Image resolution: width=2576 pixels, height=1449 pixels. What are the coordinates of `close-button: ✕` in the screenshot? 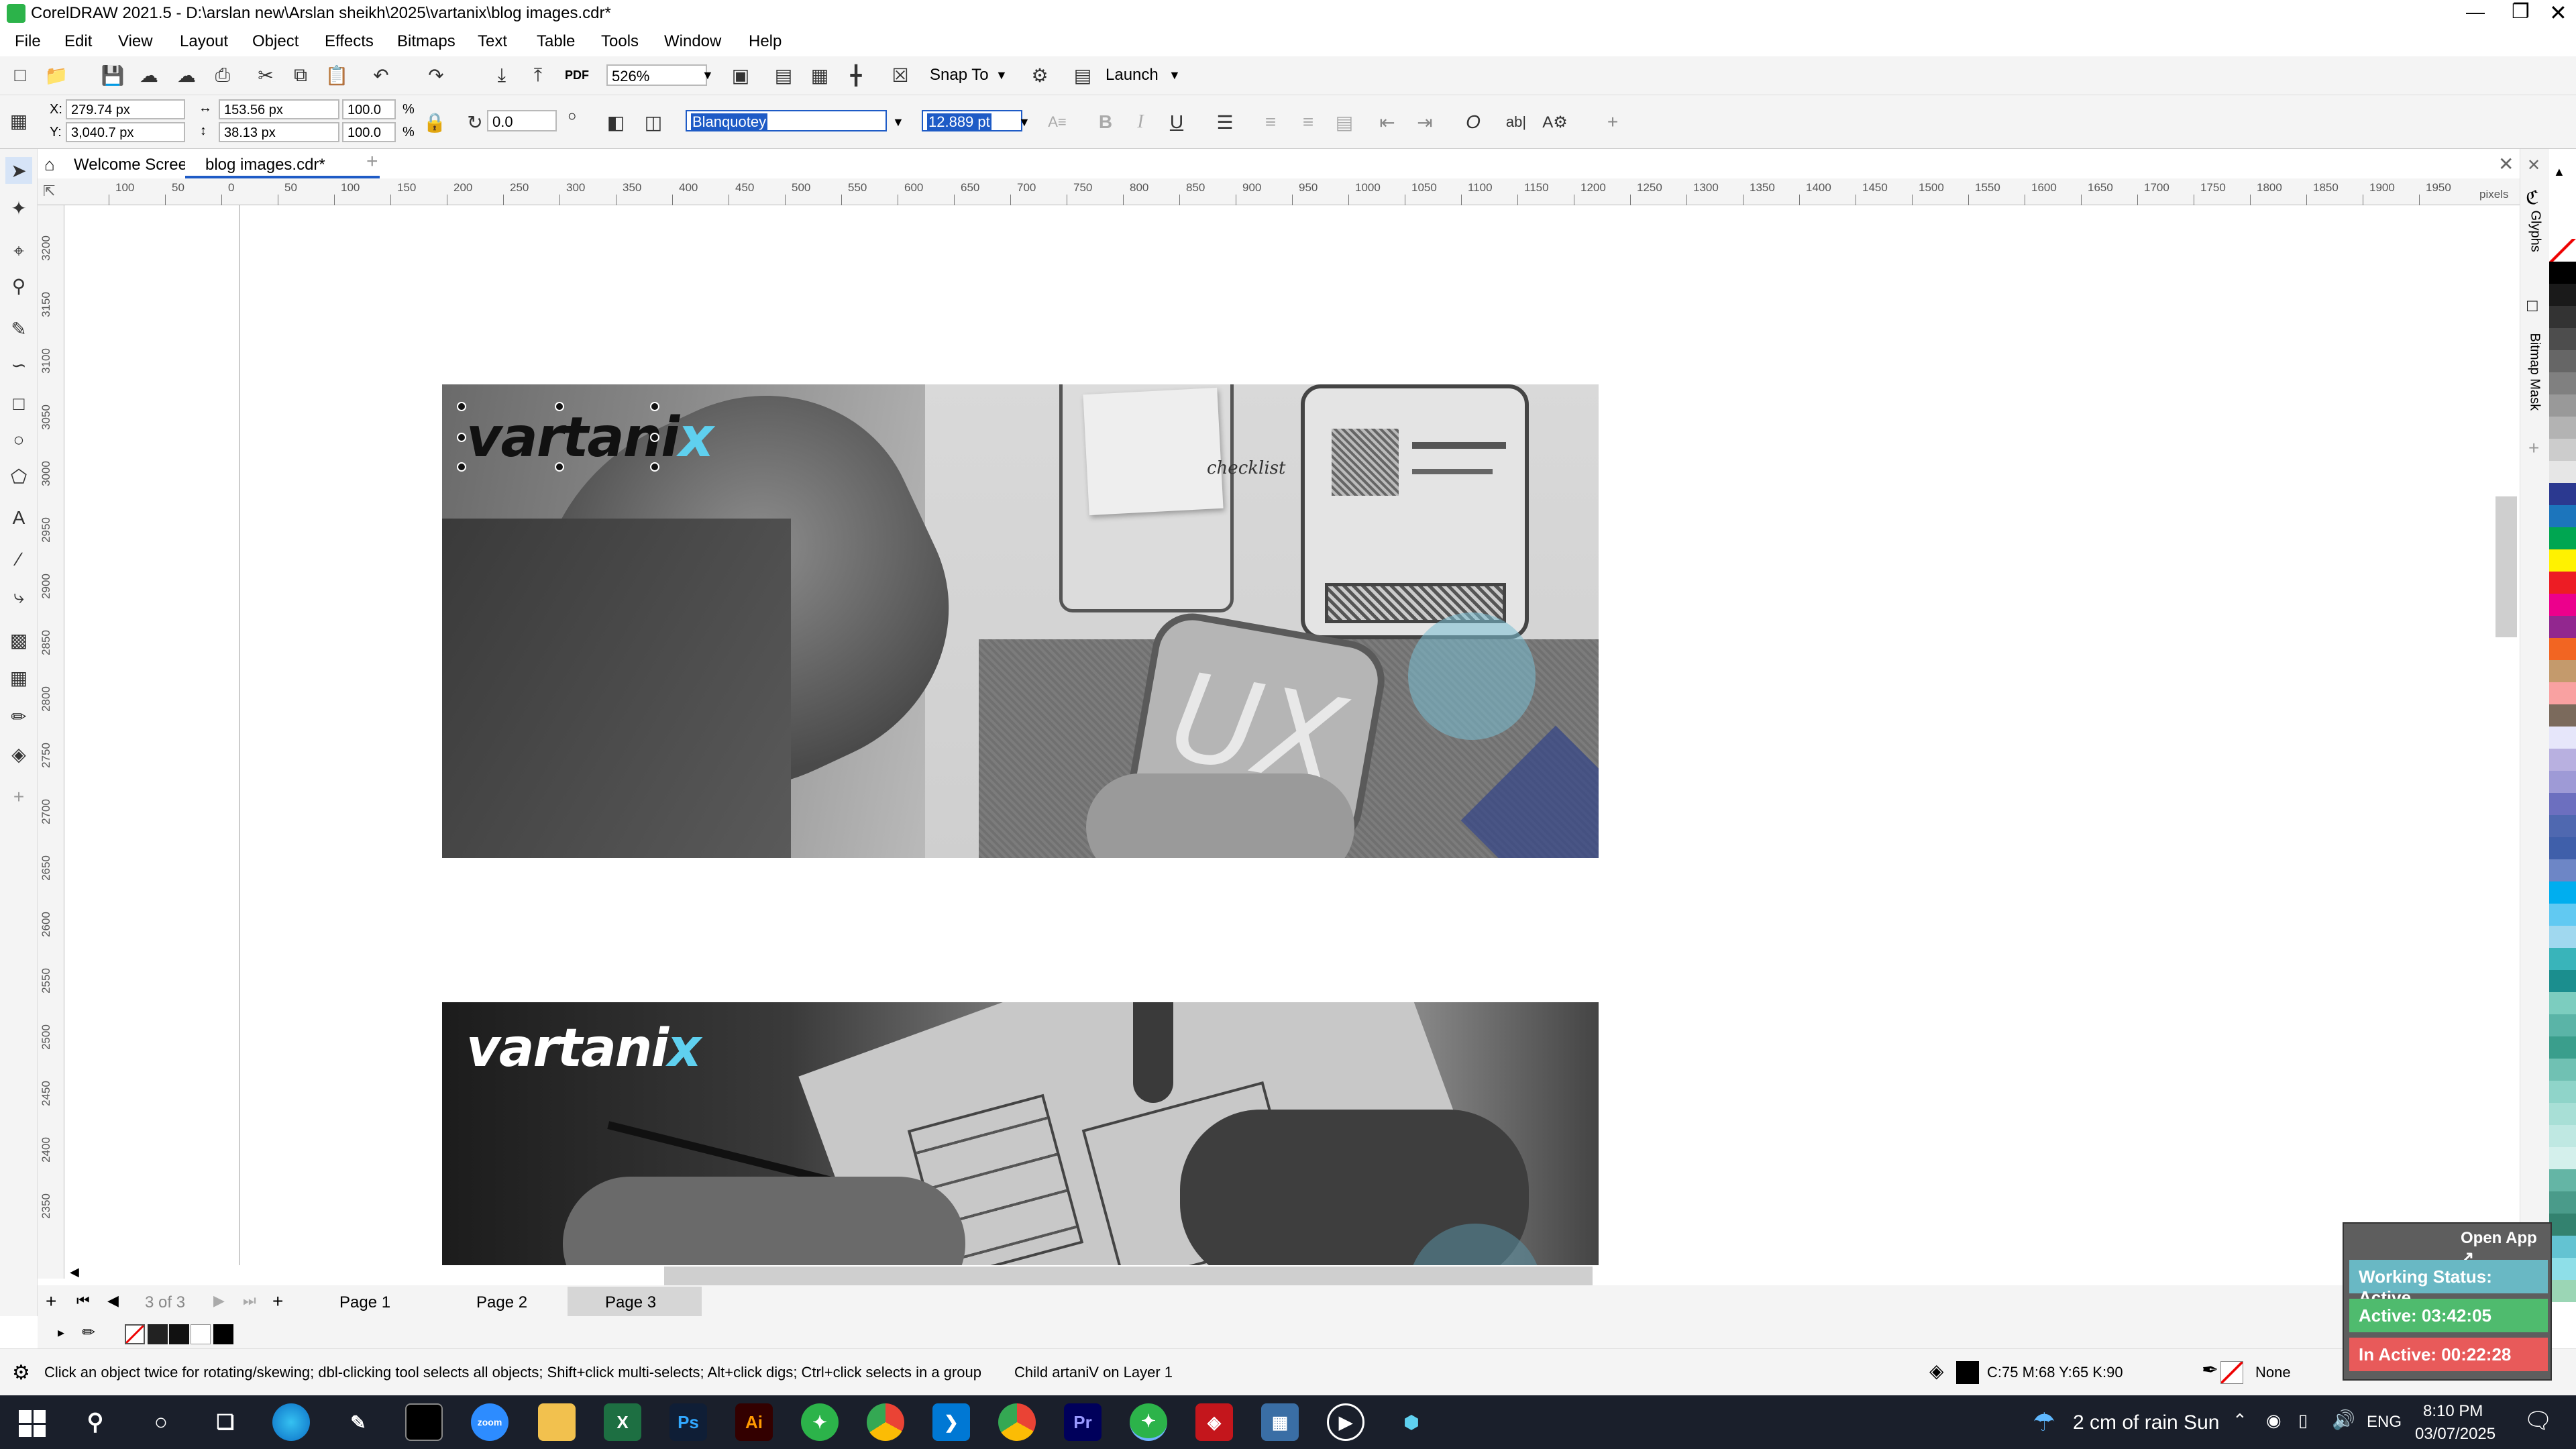 It's located at (2558, 12).